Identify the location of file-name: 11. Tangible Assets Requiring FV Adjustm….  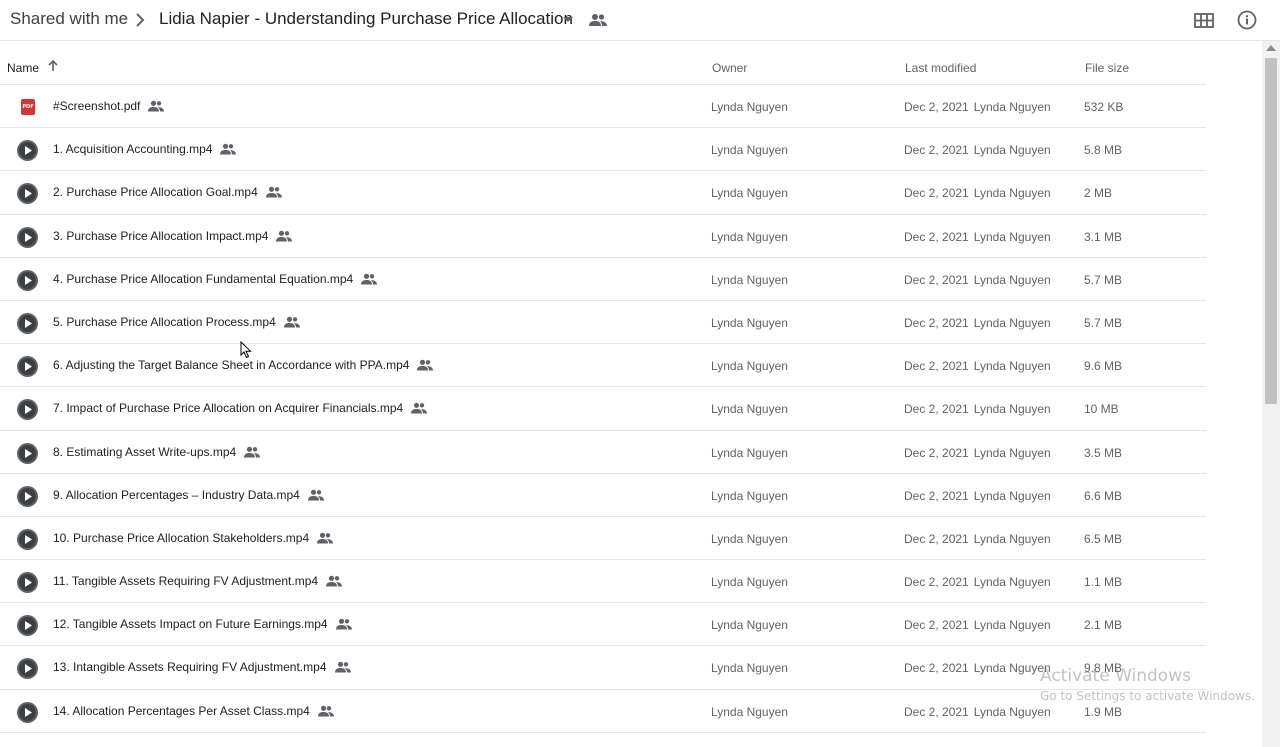
(185, 581).